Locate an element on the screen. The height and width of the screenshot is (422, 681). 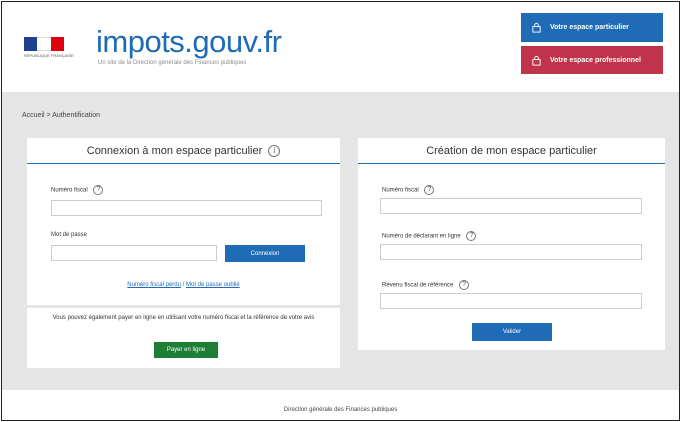
connexion-button-label: Connexion is located at coordinates (265, 253).